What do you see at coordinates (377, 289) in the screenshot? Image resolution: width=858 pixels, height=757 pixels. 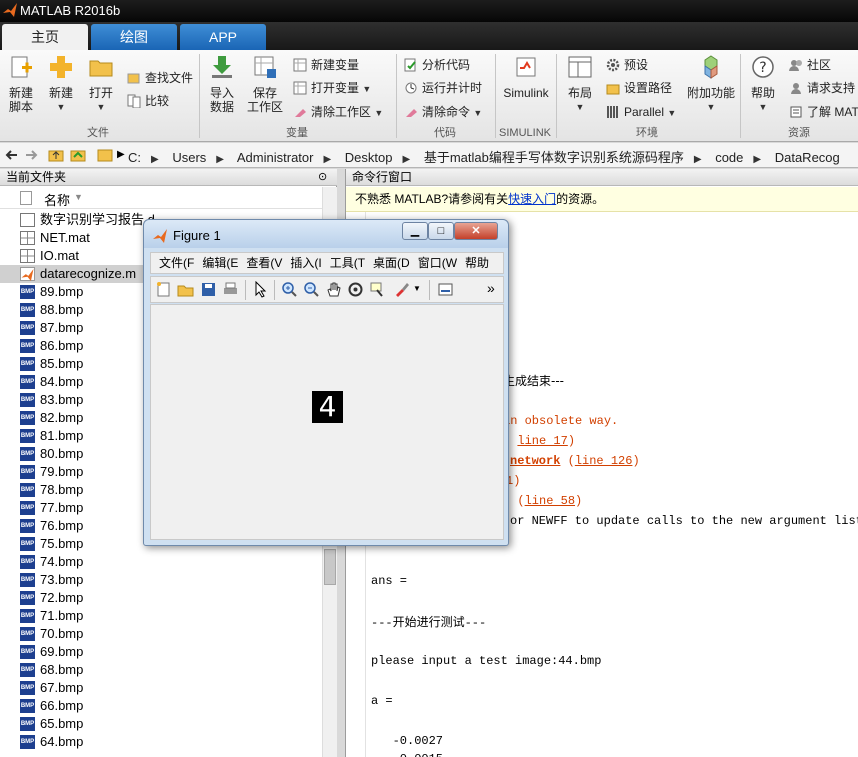 I see `data-cursor-icon` at bounding box center [377, 289].